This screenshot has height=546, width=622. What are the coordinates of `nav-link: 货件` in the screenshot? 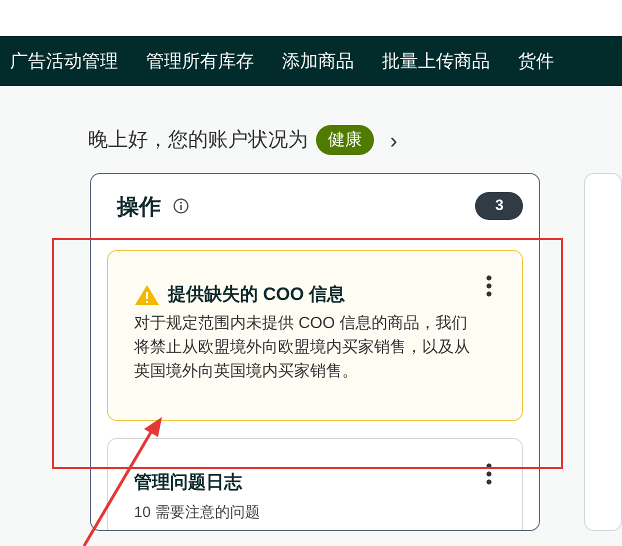 It's located at (536, 61).